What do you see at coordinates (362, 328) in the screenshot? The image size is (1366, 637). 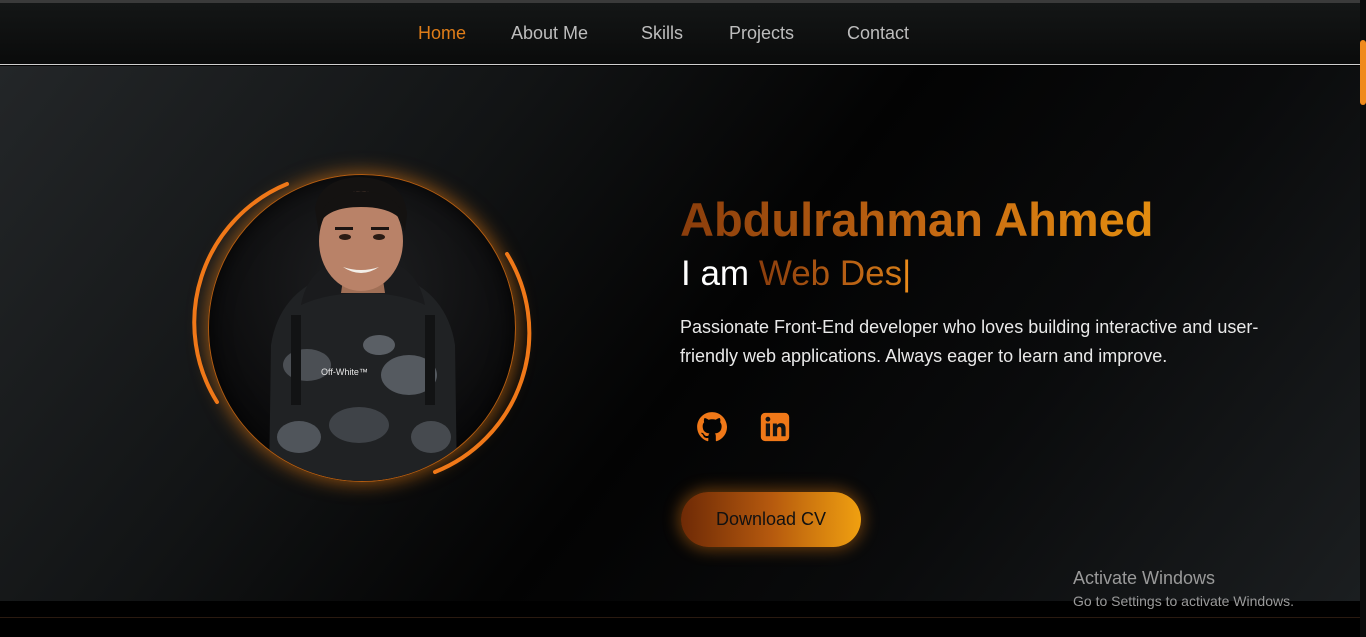 I see `orange-ring-arcs` at bounding box center [362, 328].